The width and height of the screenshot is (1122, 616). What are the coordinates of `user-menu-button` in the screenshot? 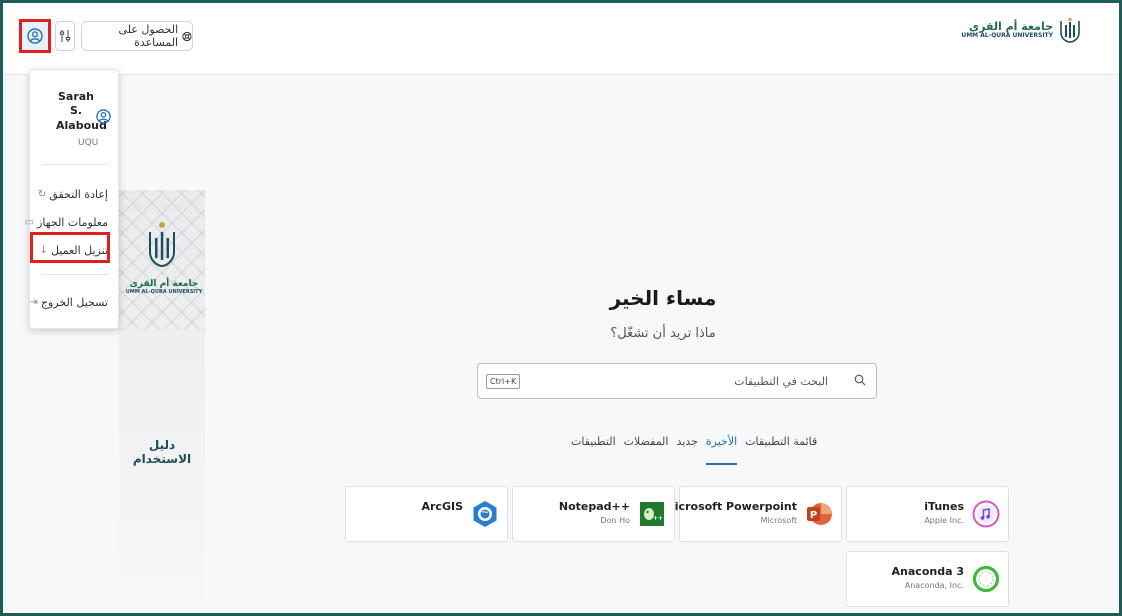 It's located at (35, 36).